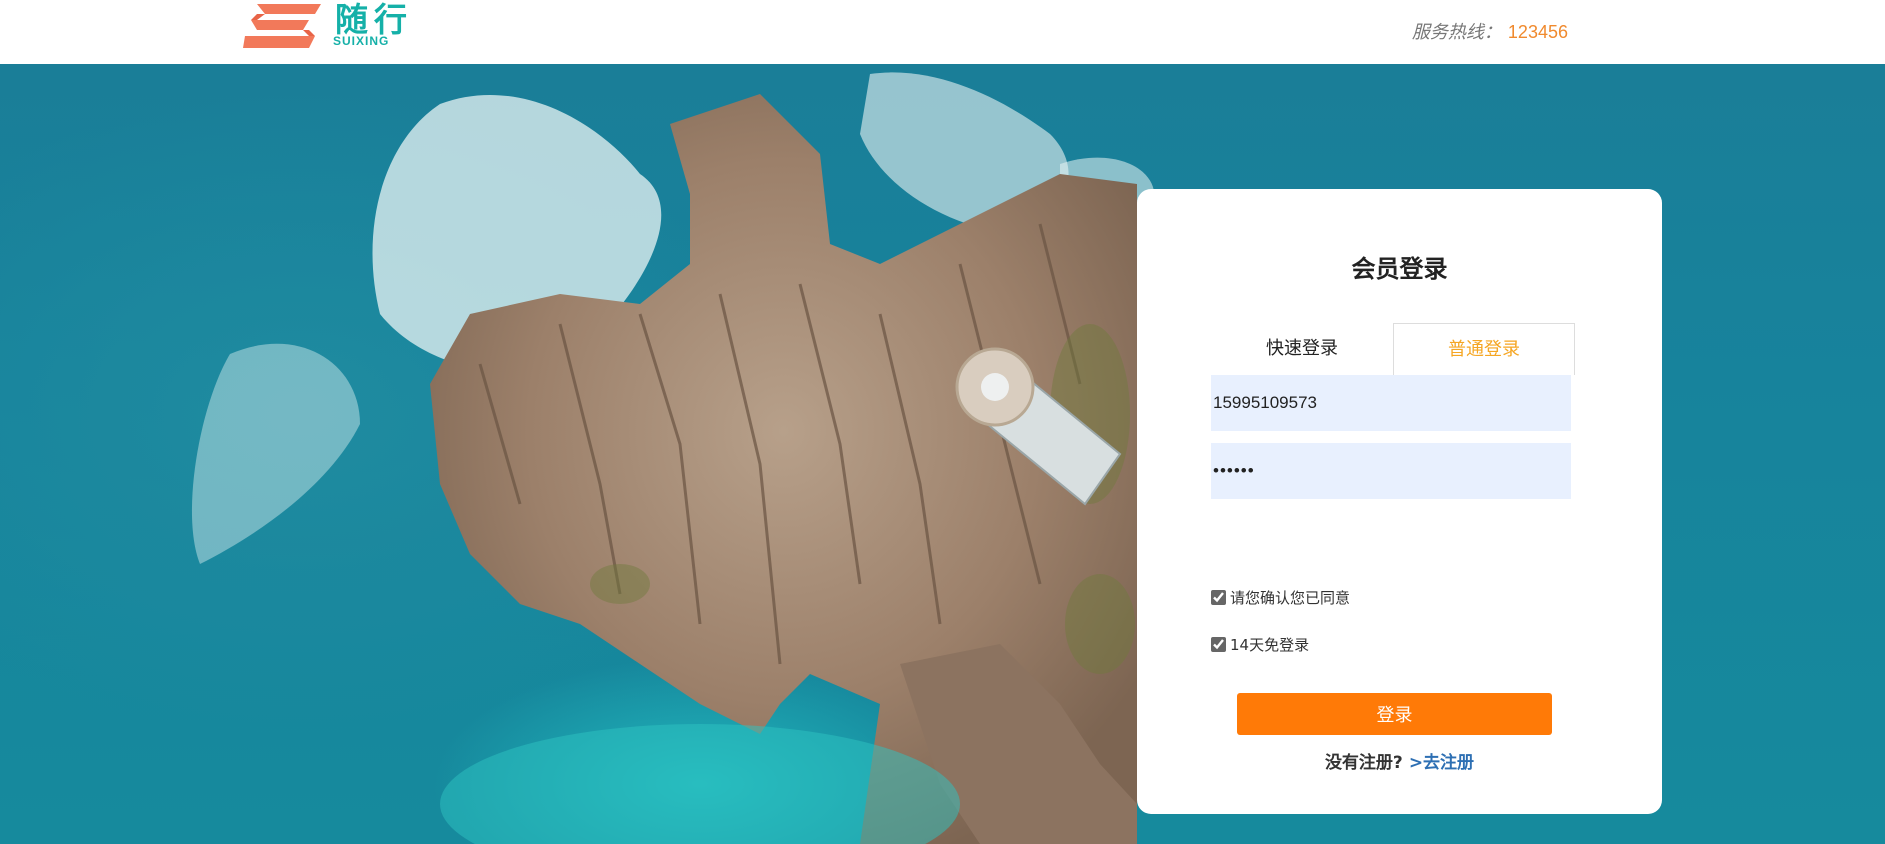  What do you see at coordinates (1363, 763) in the screenshot?
I see `register-question: 没有注册?` at bounding box center [1363, 763].